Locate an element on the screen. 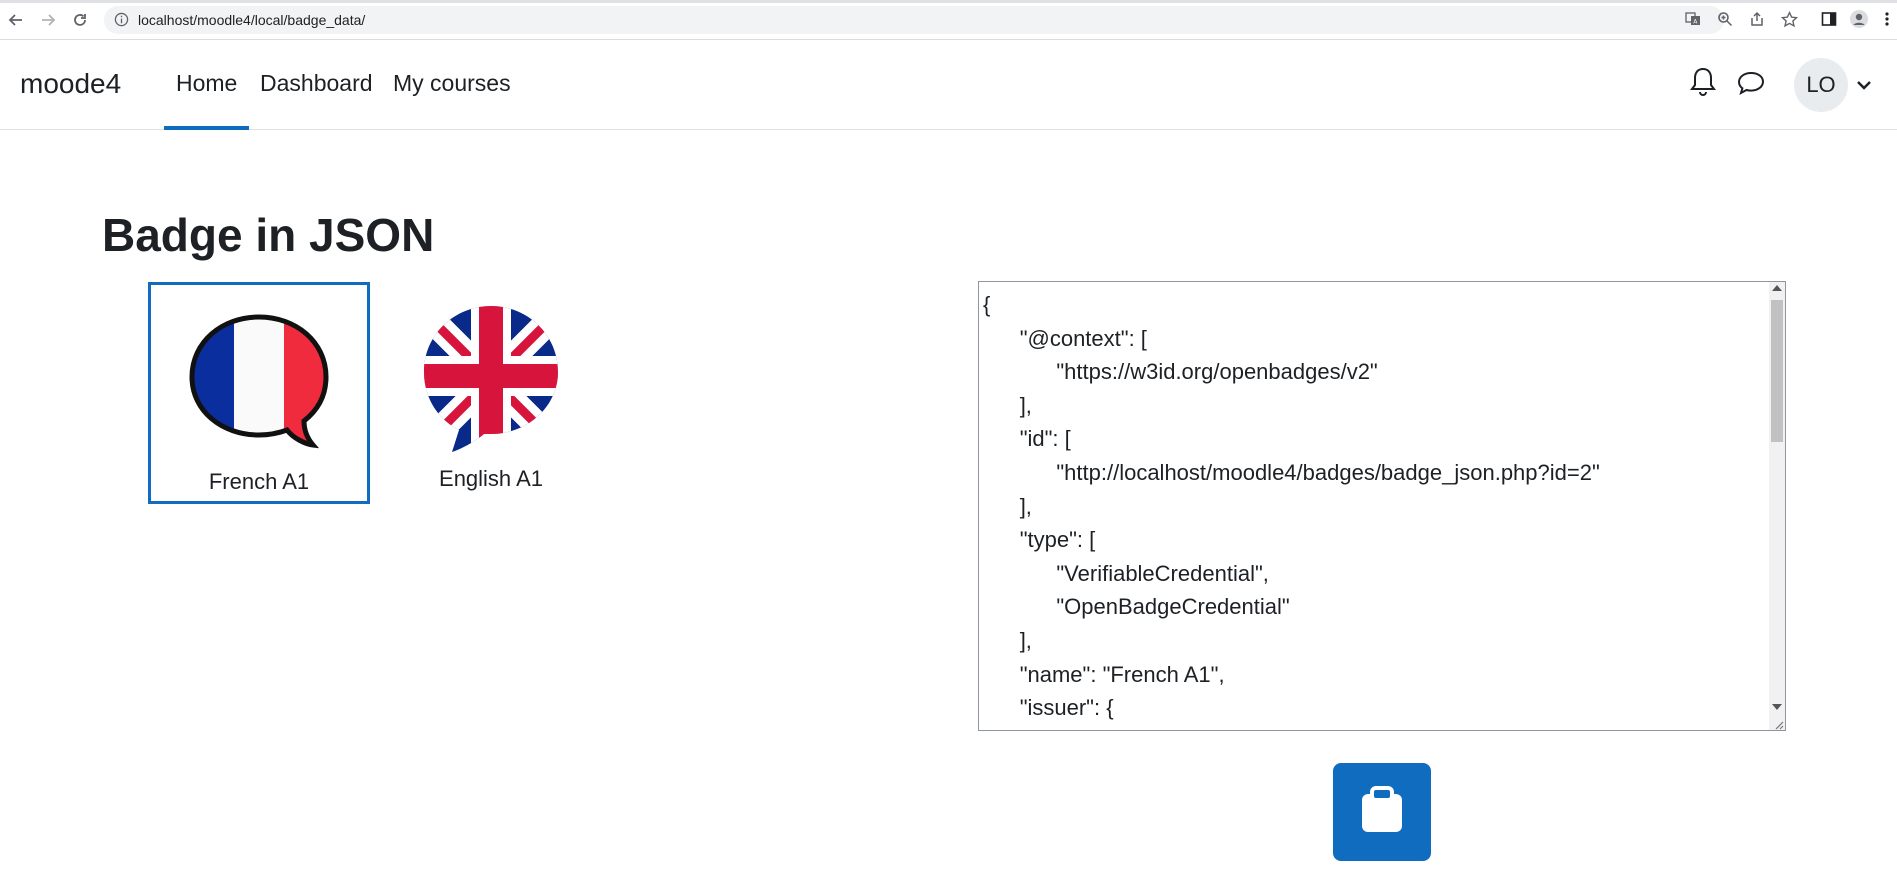 The height and width of the screenshot is (885, 1897). user-avatar: LO is located at coordinates (1821, 85).